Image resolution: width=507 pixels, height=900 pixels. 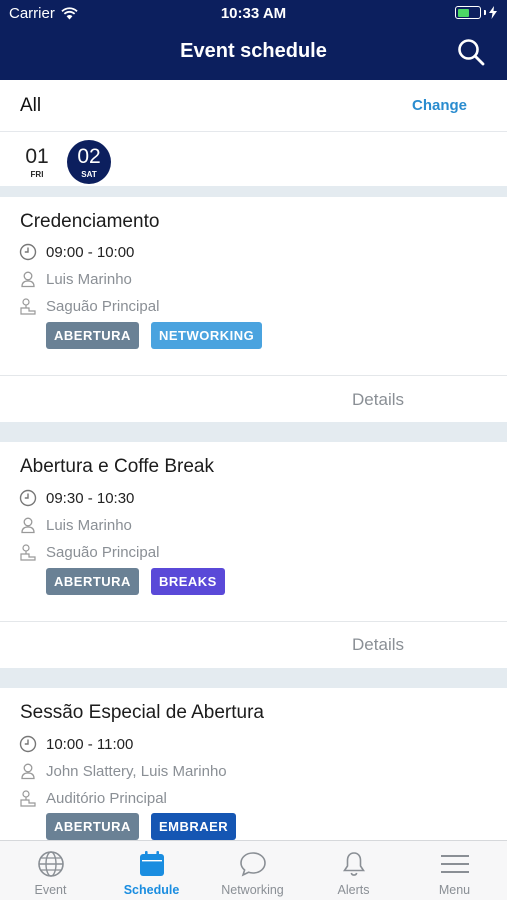 I want to click on app-header: Carrier 10:33 AM Event schedule, so click(x=253, y=40).